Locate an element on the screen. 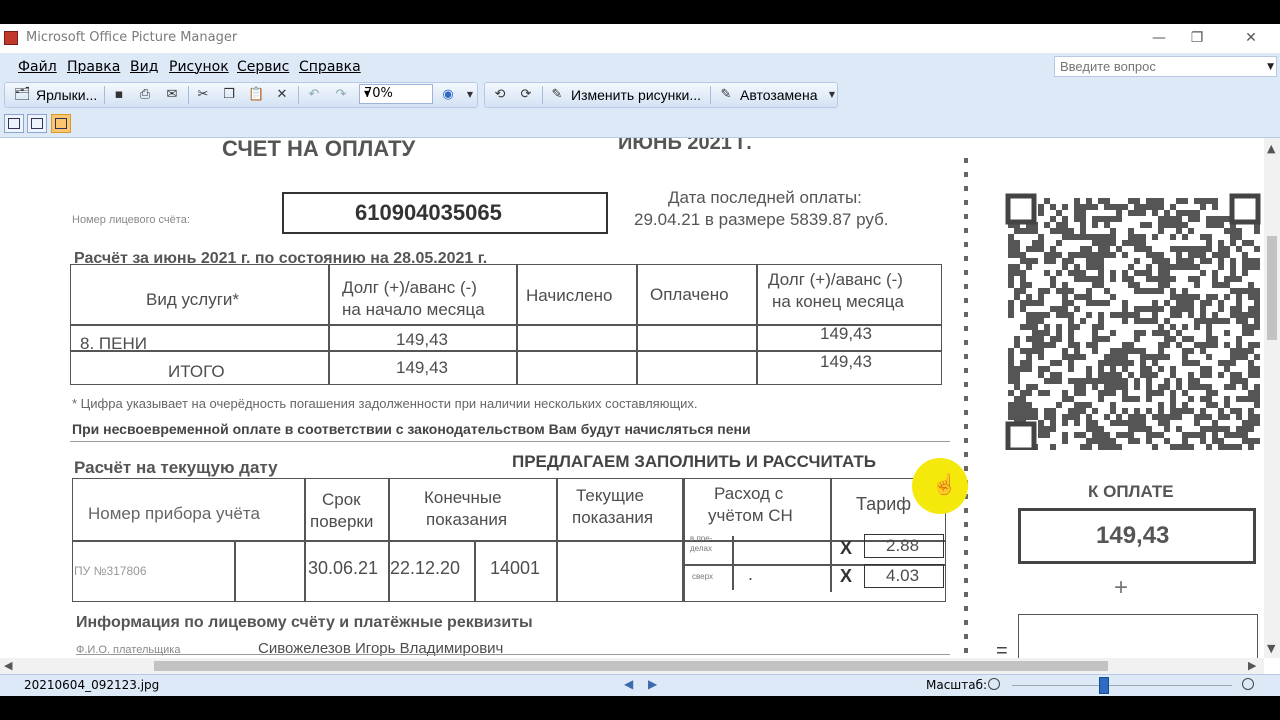 This screenshot has width=1280, height=720. menu-view: Вид is located at coordinates (144, 67).